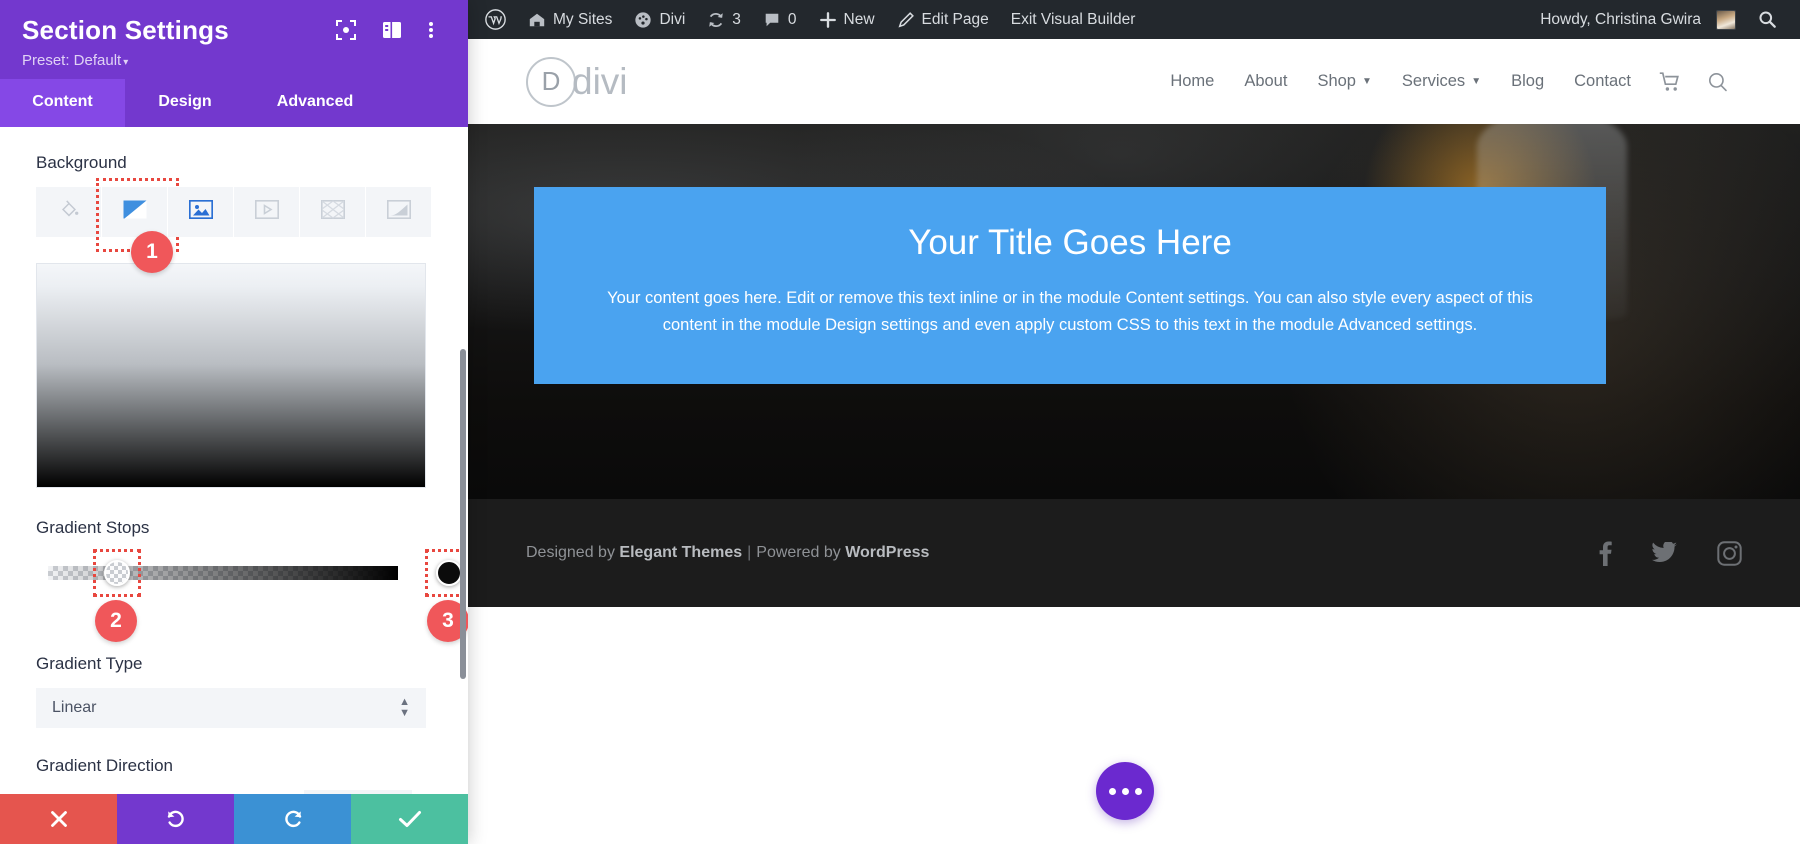 This screenshot has height=844, width=1800. I want to click on settings-panel-scrollbar, so click(463, 513).